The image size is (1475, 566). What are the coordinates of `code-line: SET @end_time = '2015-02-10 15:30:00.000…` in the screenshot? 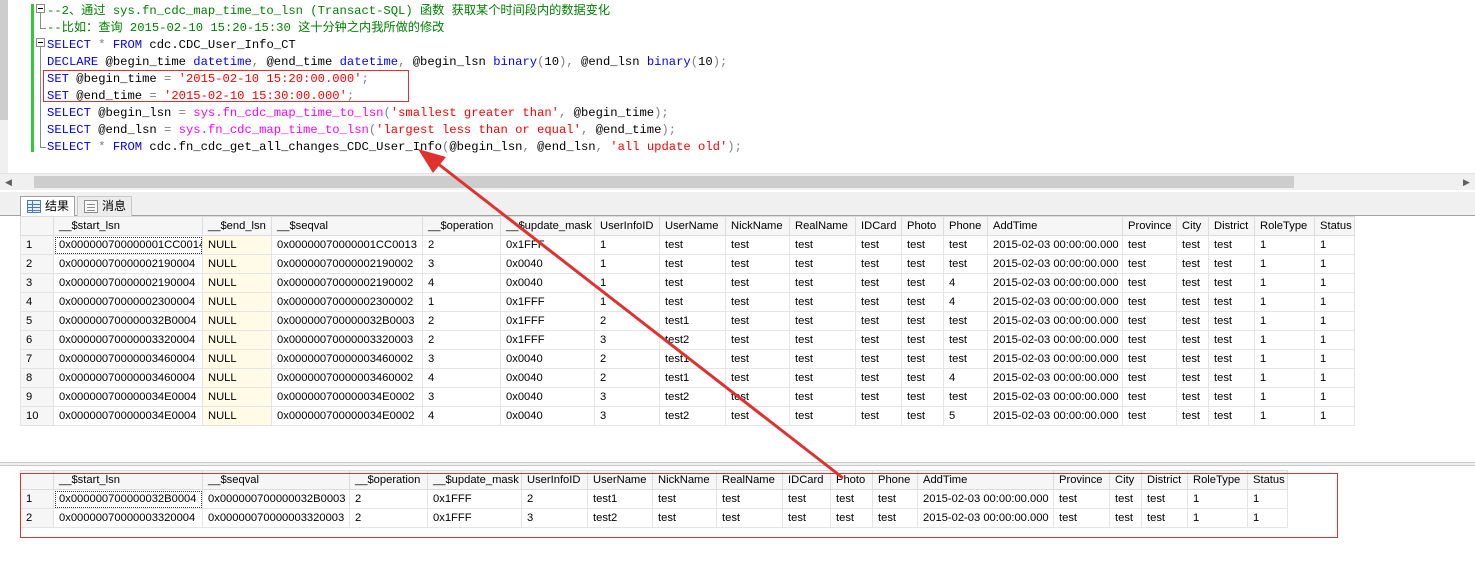 It's located at (200, 96).